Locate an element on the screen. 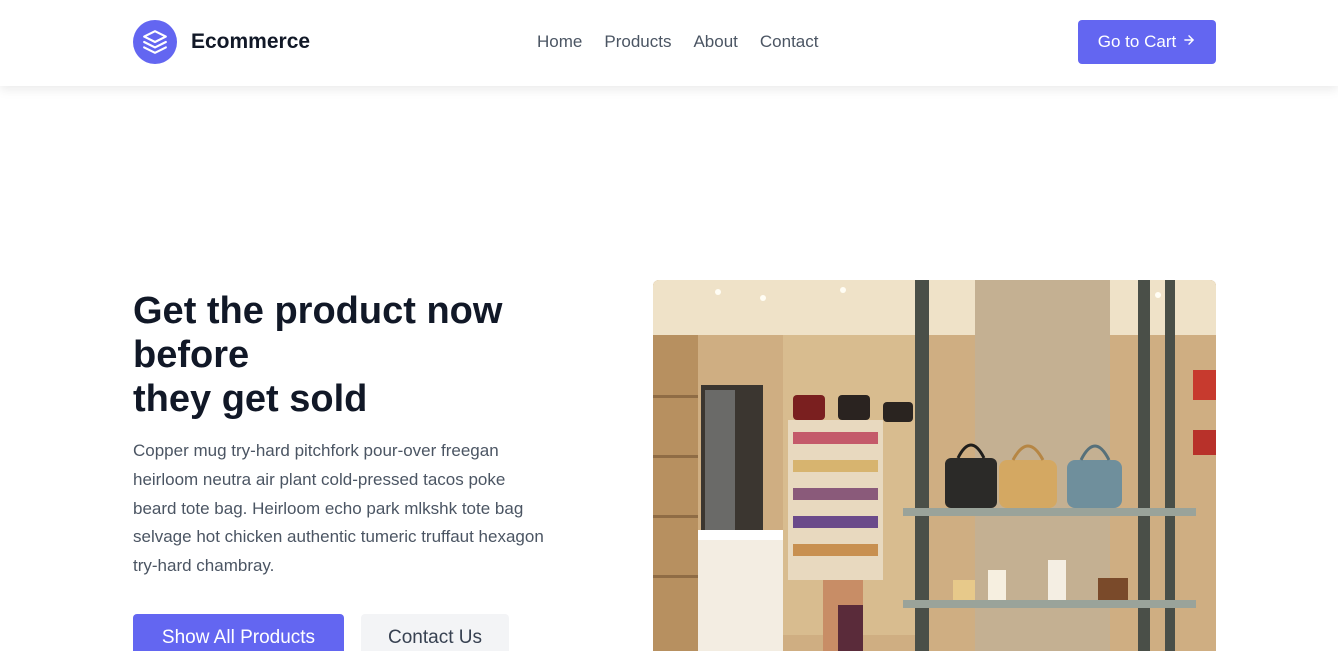  hero-title-line: they get sold is located at coordinates (250, 399).